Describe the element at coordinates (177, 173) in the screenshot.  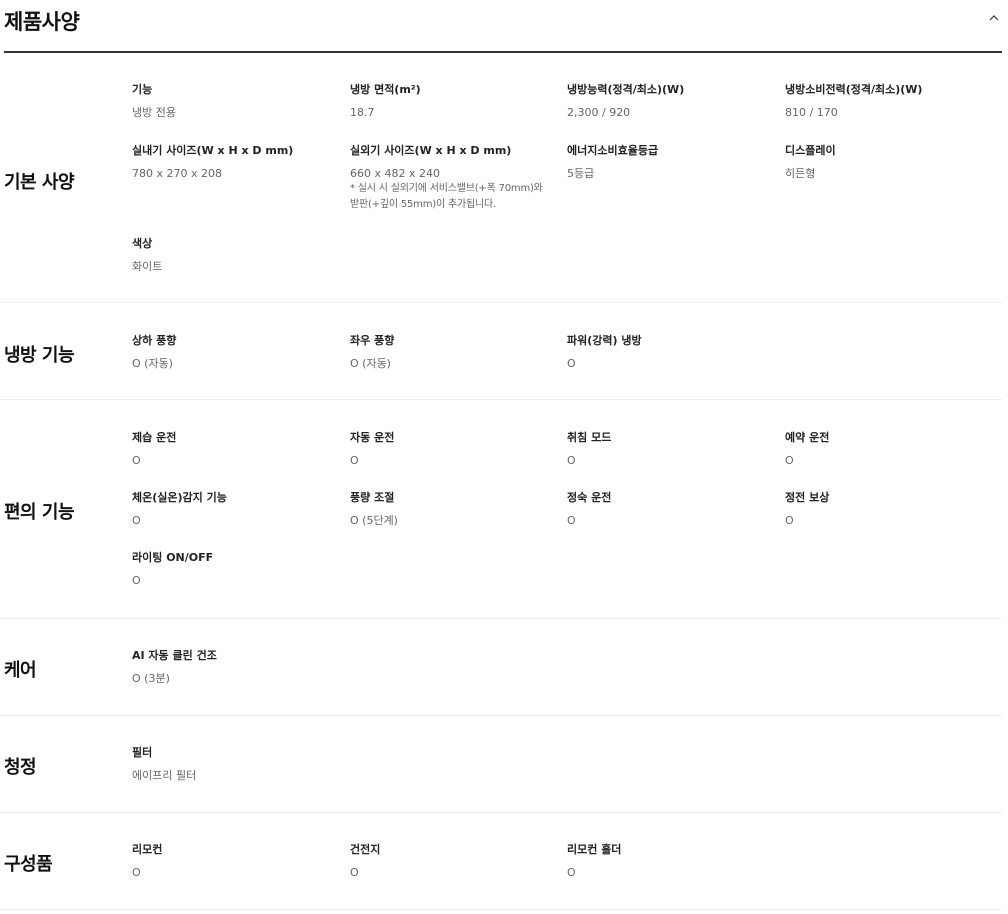
I see `spec-value: 780 x 270 x 208` at that location.